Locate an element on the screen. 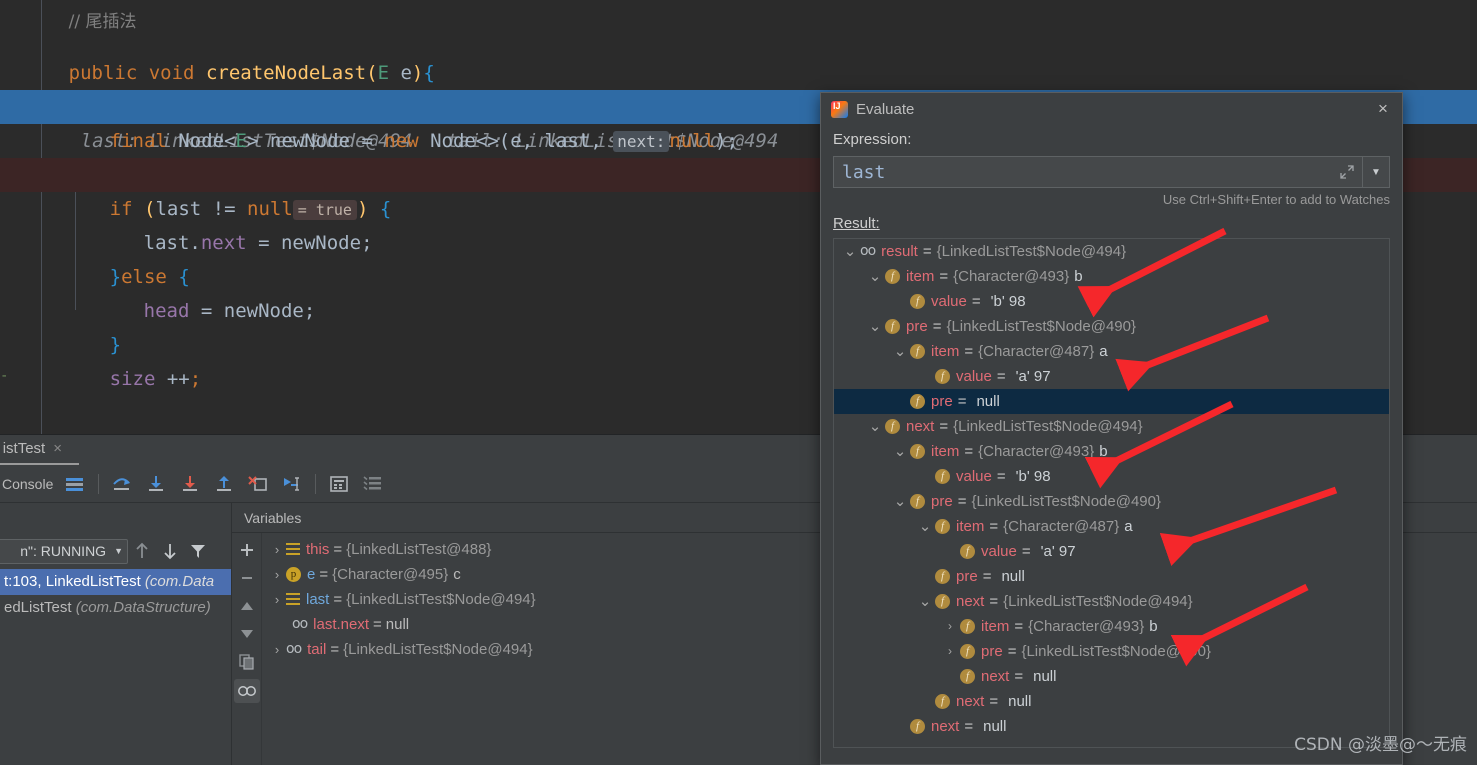 The image size is (1477, 765). move-up-icon is located at coordinates (247, 606).